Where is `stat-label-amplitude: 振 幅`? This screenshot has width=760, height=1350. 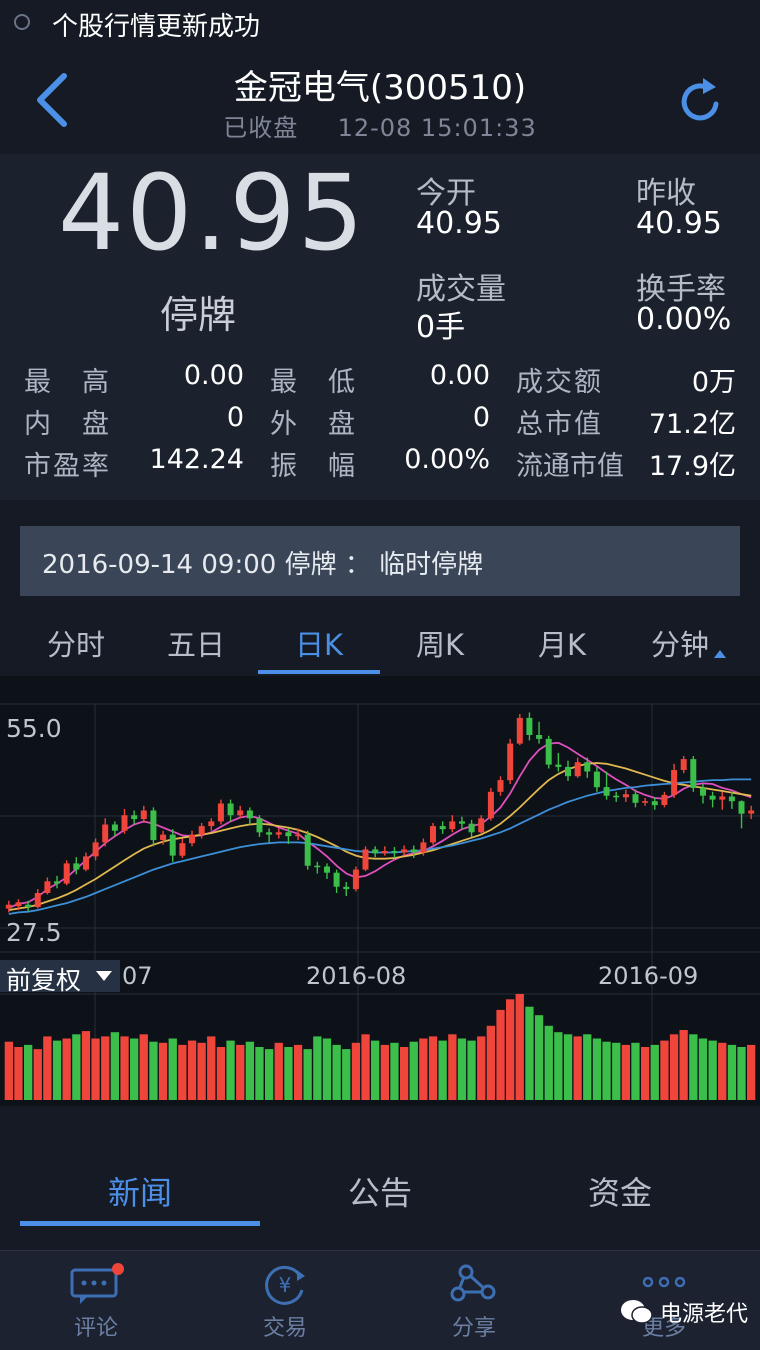 stat-label-amplitude: 振 幅 is located at coordinates (313, 466).